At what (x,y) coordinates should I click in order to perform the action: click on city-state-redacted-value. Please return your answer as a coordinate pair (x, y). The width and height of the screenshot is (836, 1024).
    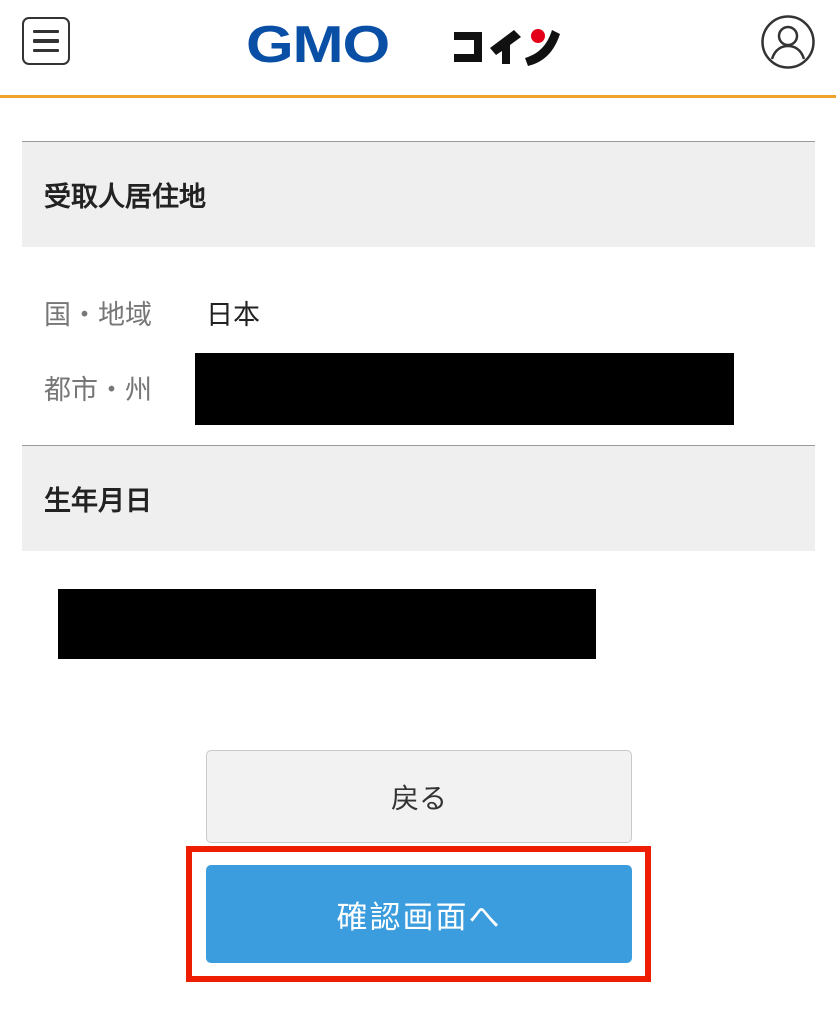
    Looking at the image, I should click on (464, 389).